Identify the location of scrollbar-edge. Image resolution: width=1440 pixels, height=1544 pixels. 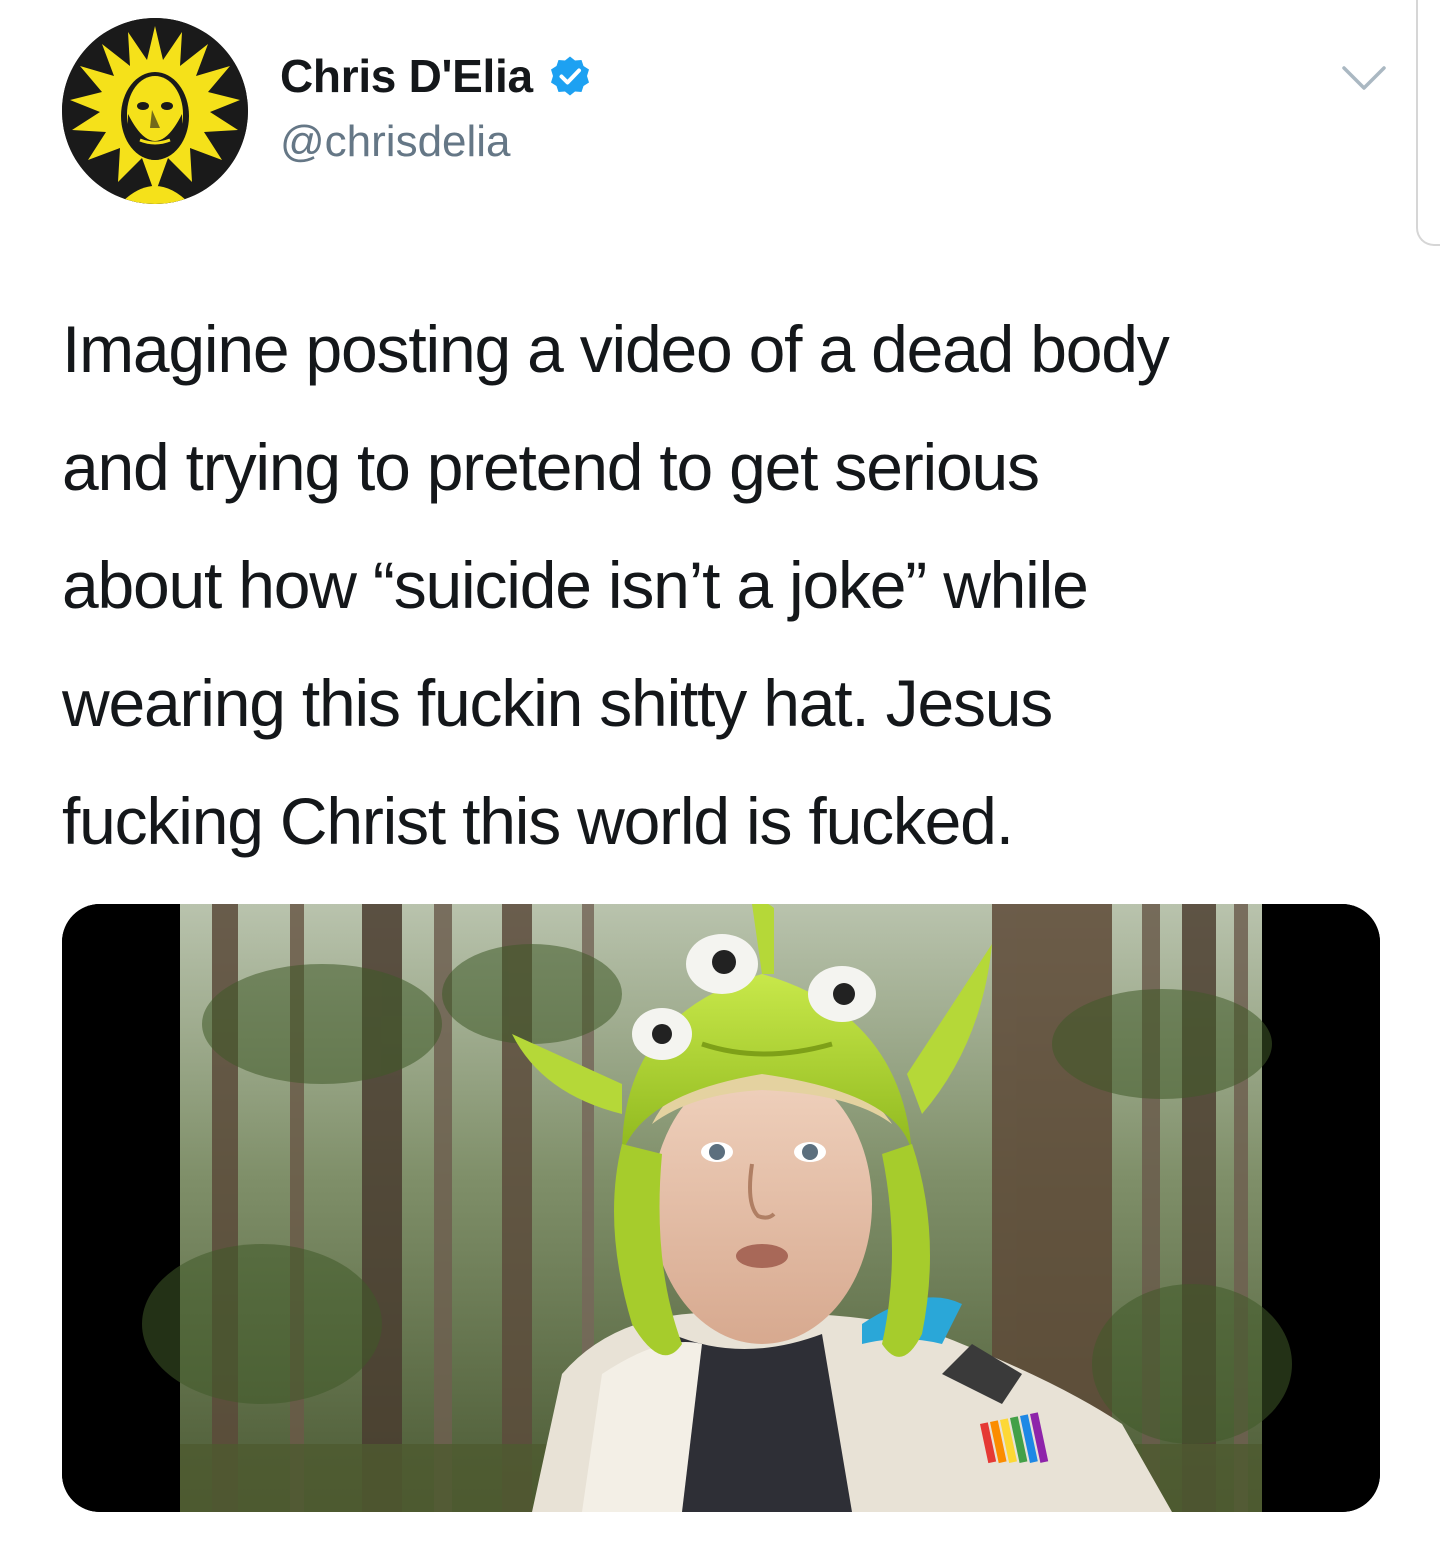
(1428, 123).